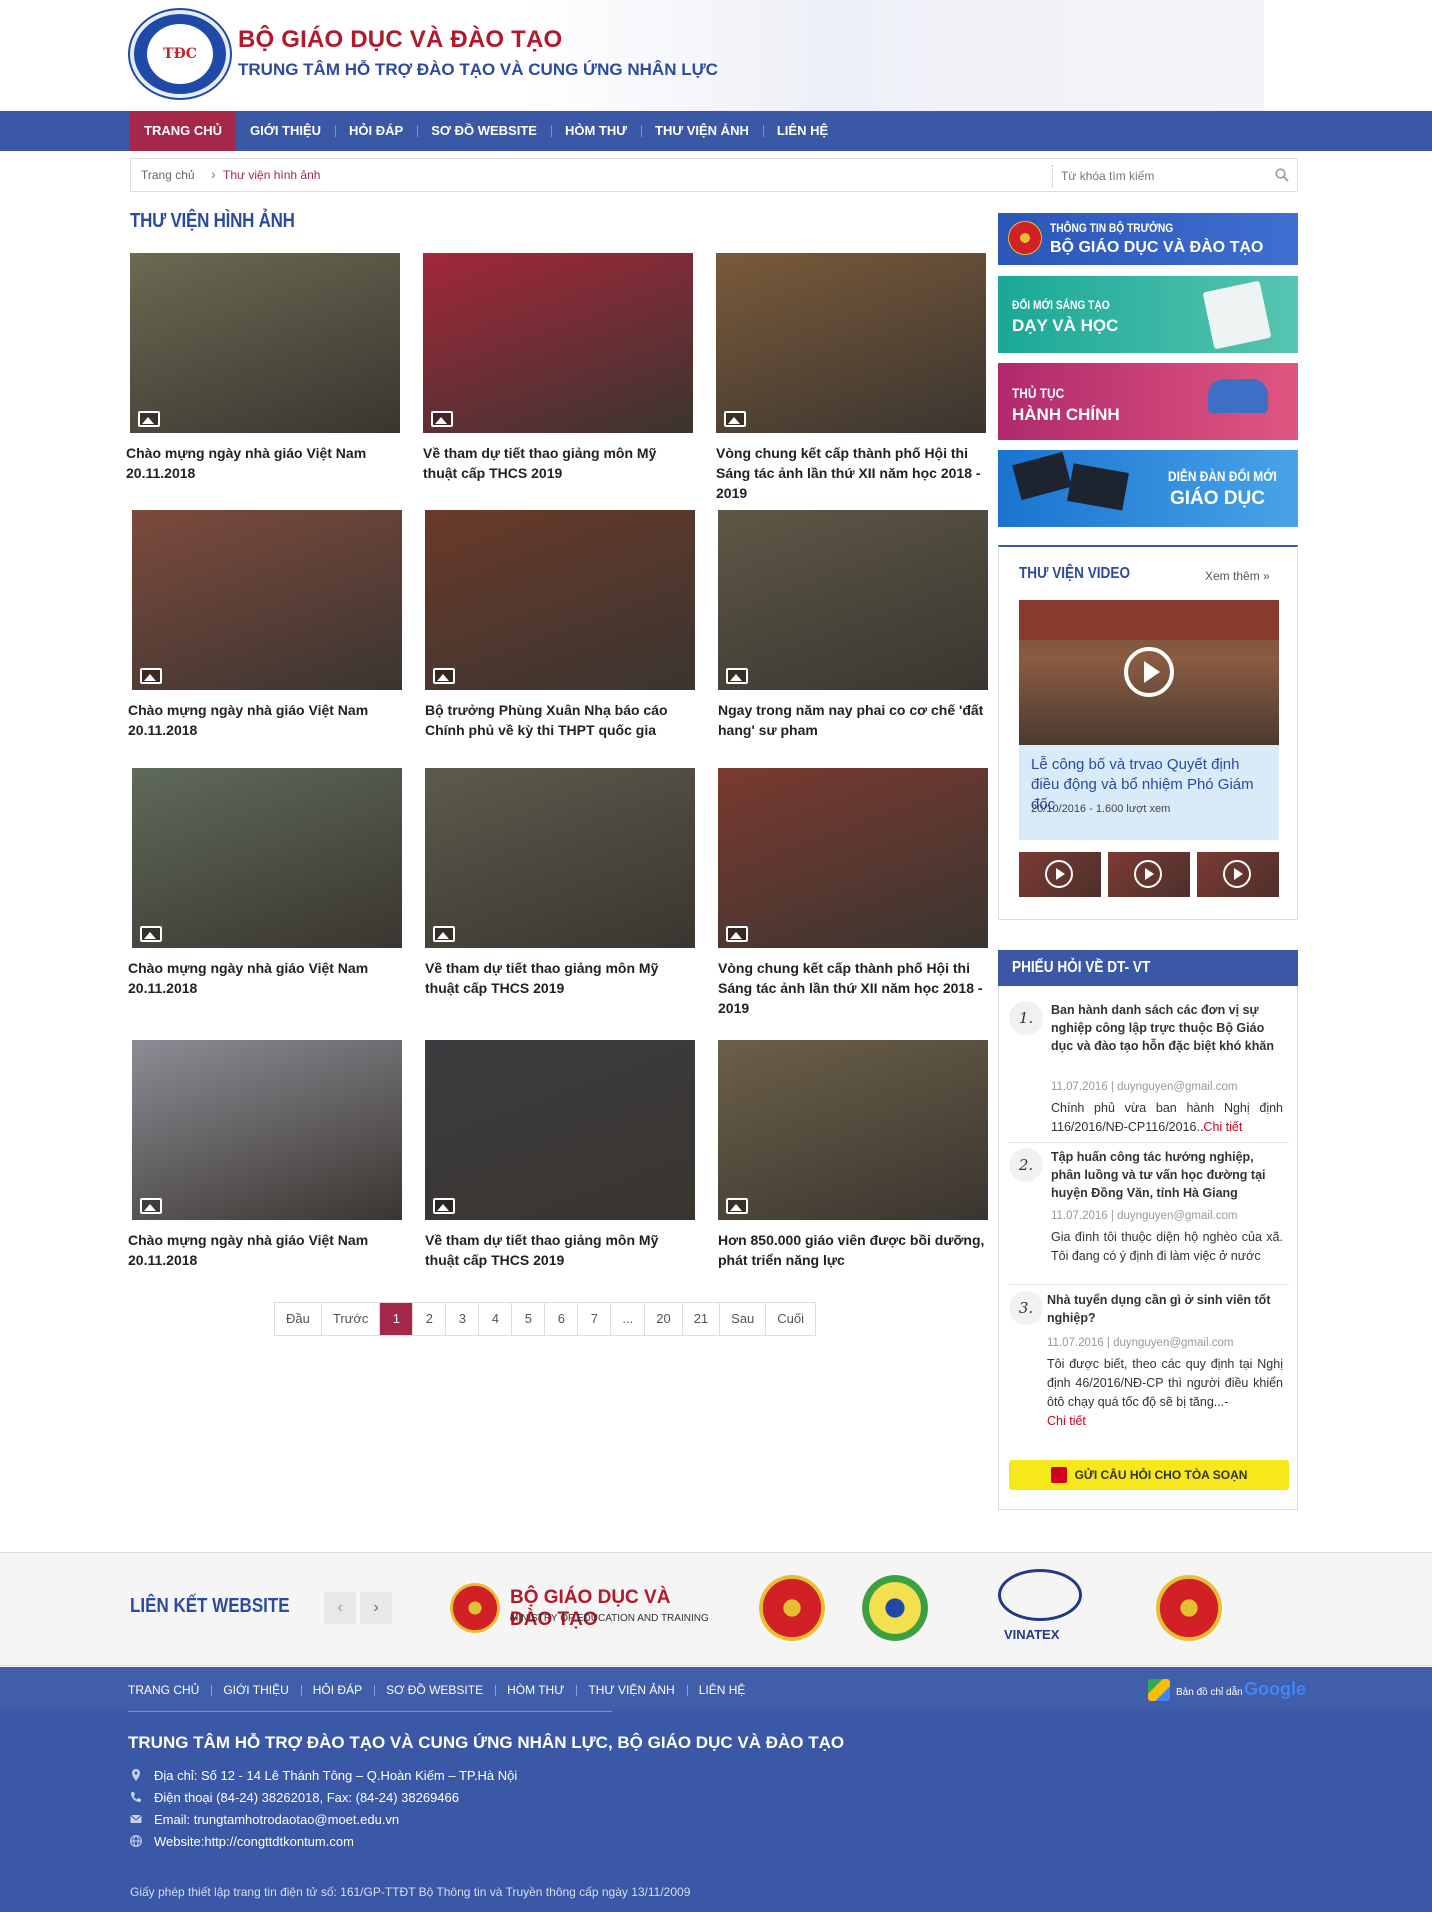  I want to click on nav-item: HÒM THƯ, so click(595, 131).